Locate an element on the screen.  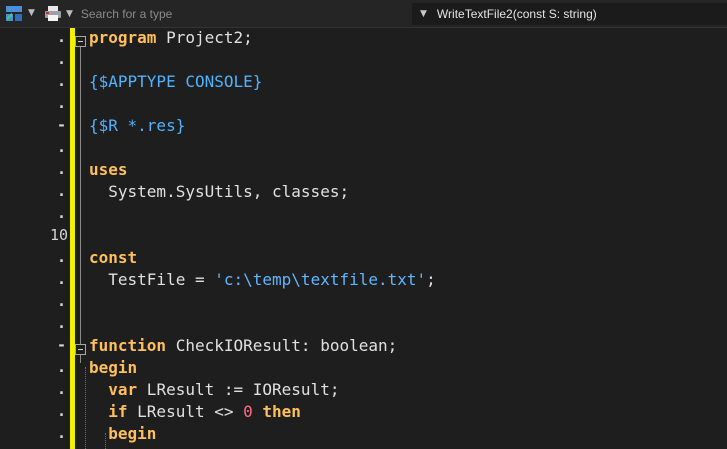
code-token: {$APPTYPE CONSOLE} is located at coordinates (176, 81).